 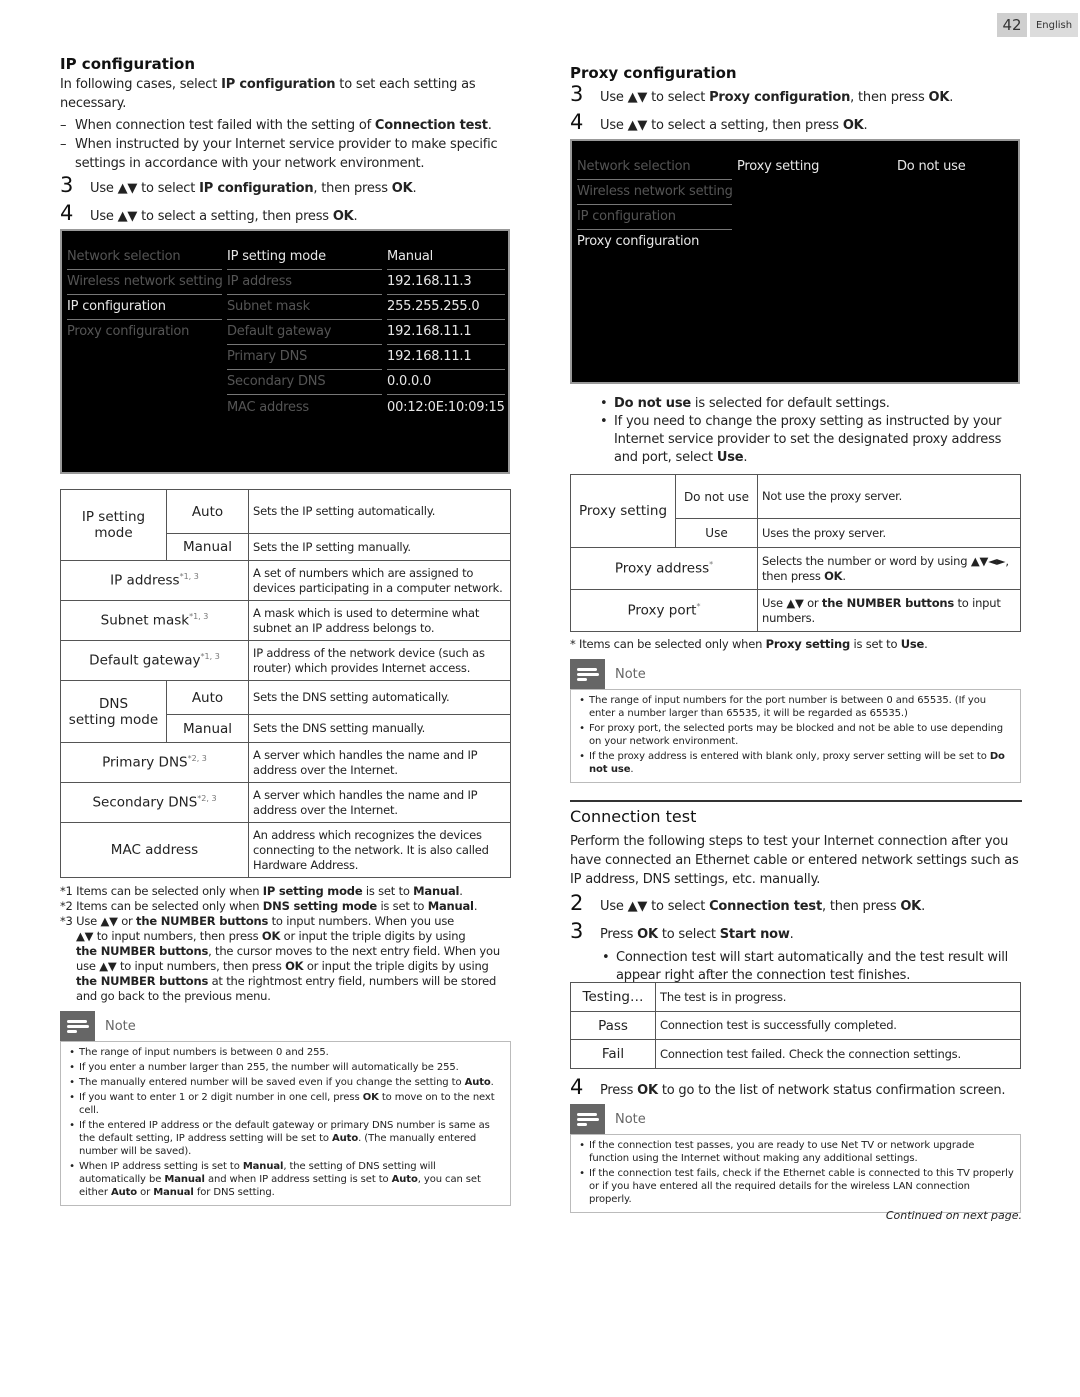 I want to click on option-manual: Manual, so click(x=207, y=728).